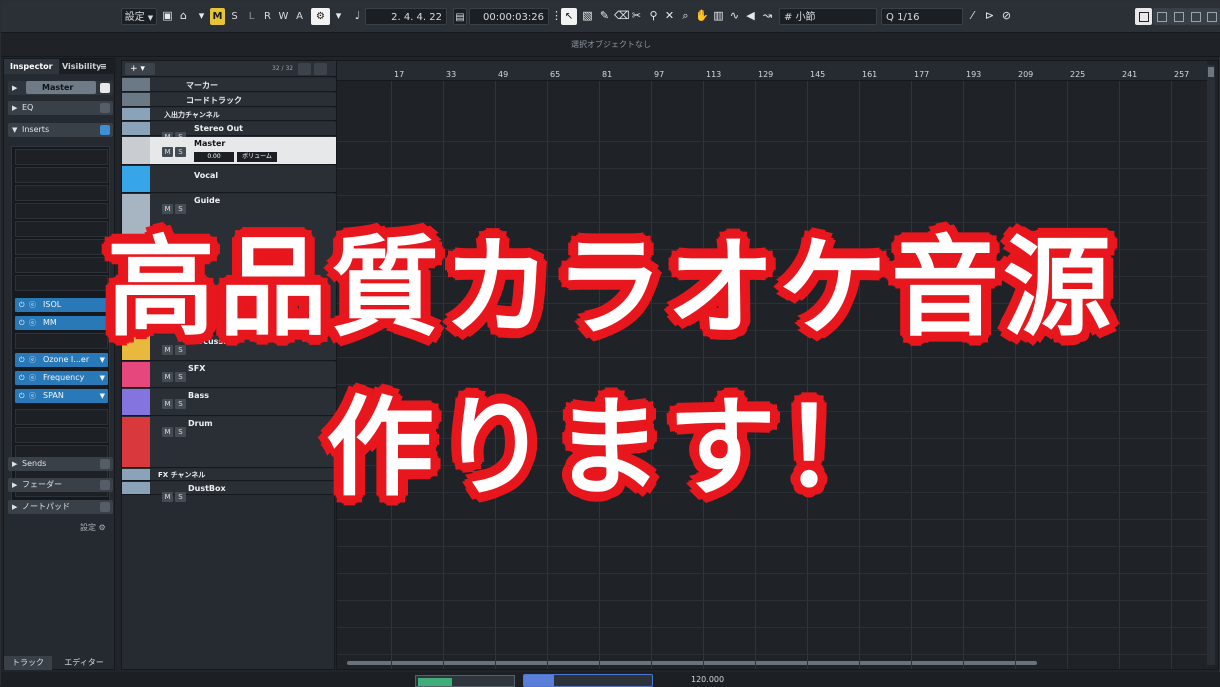 Image resolution: width=1220 pixels, height=687 pixels. What do you see at coordinates (183, 16) in the screenshot?
I see `home-icon: ⌂` at bounding box center [183, 16].